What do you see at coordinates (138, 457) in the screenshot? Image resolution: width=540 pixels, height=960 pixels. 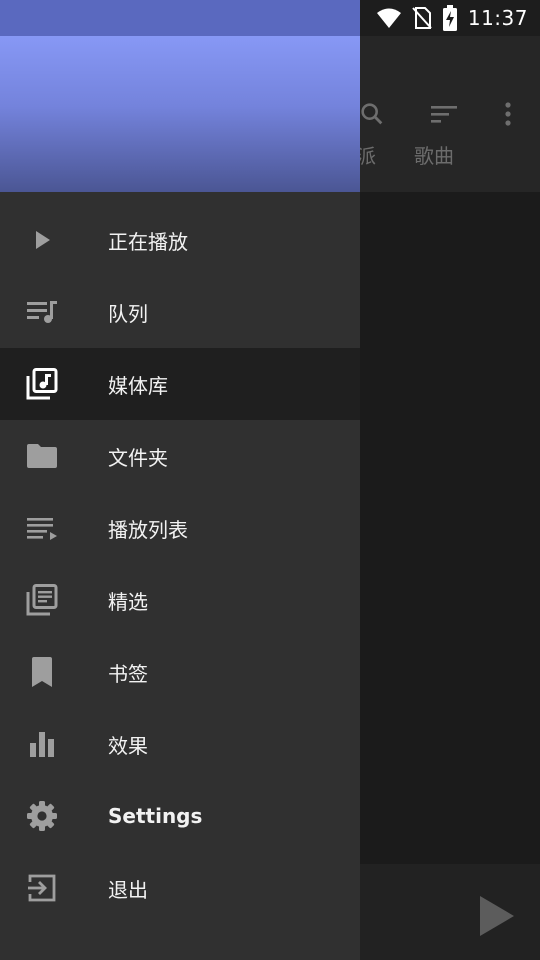 I see `drawer-item-label: 文件夹` at bounding box center [138, 457].